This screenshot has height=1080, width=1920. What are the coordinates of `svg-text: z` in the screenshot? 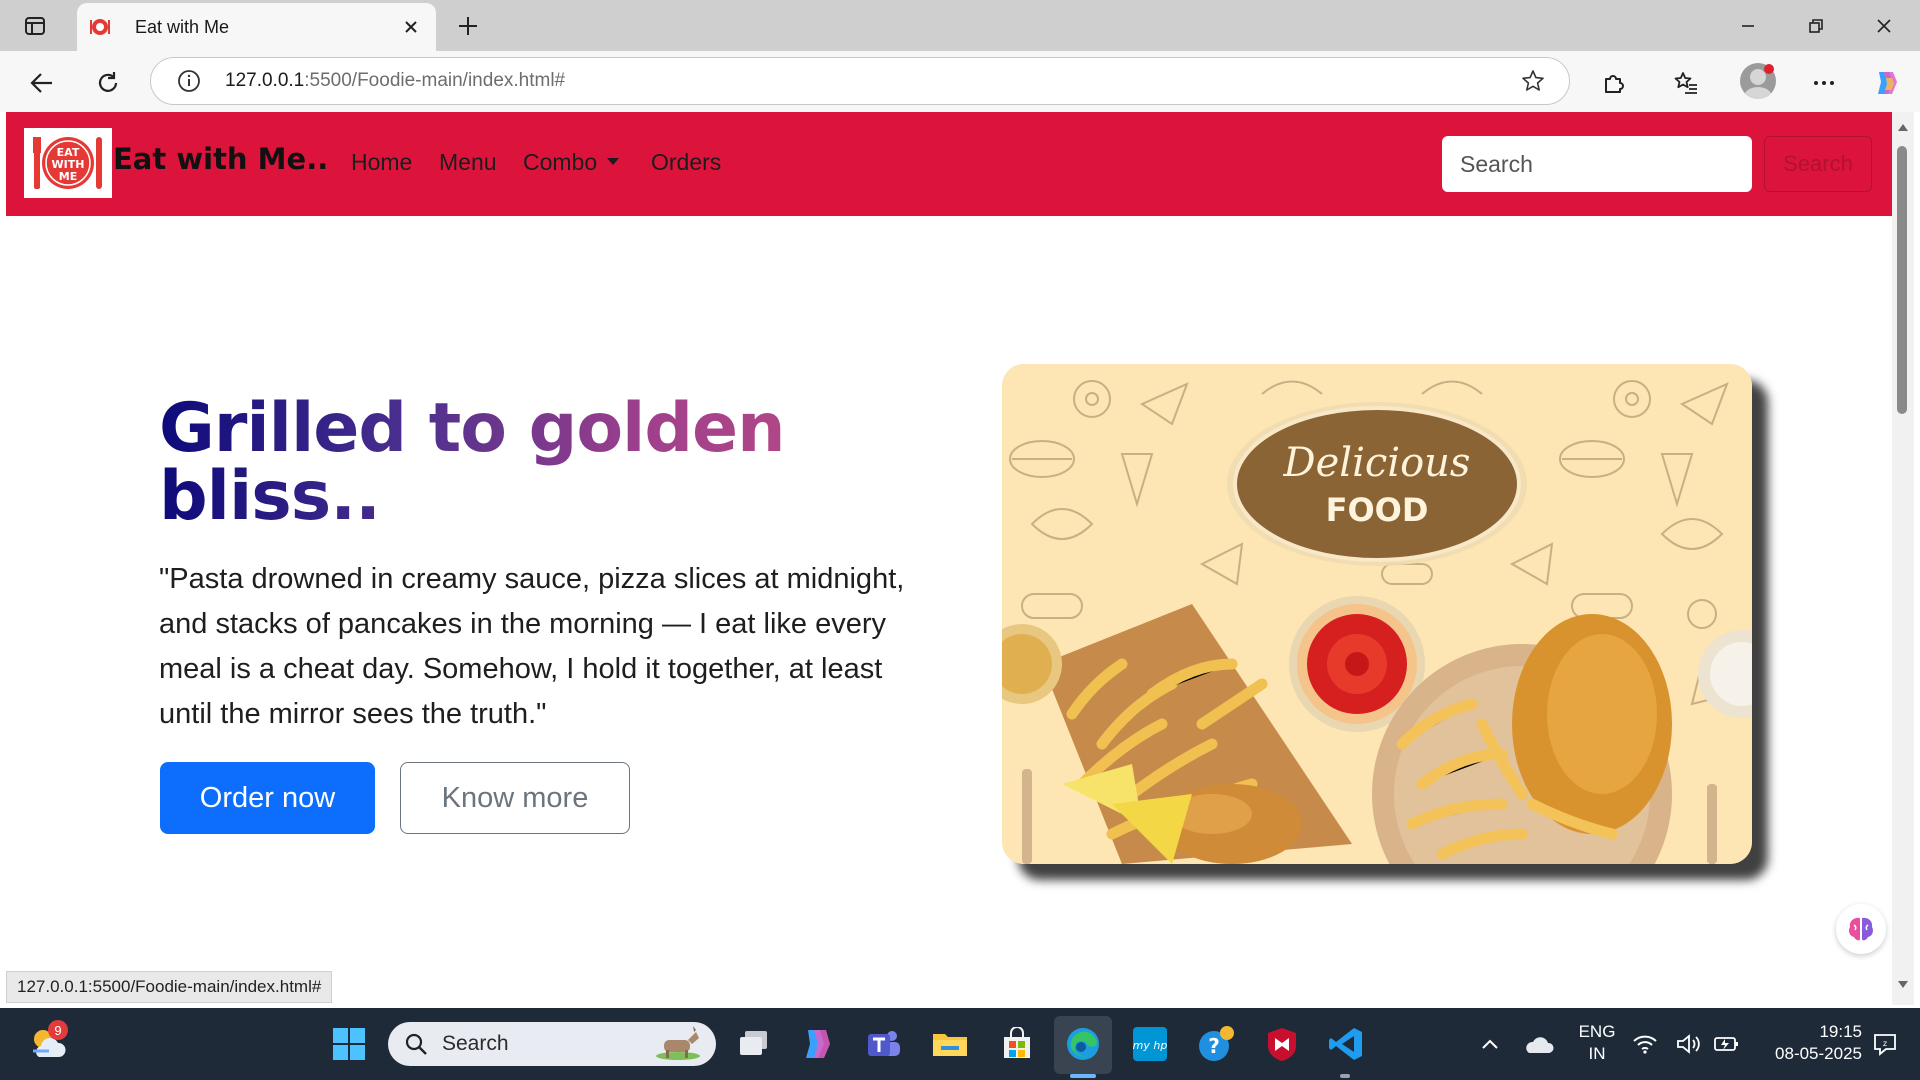 It's located at (1885, 1043).